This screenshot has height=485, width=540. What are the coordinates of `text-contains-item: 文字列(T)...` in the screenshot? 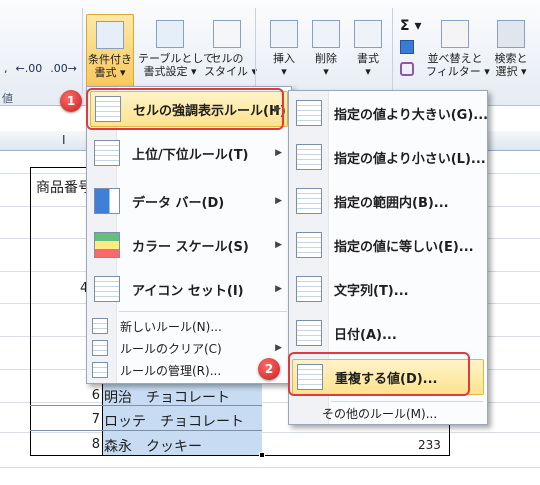 It's located at (388, 289).